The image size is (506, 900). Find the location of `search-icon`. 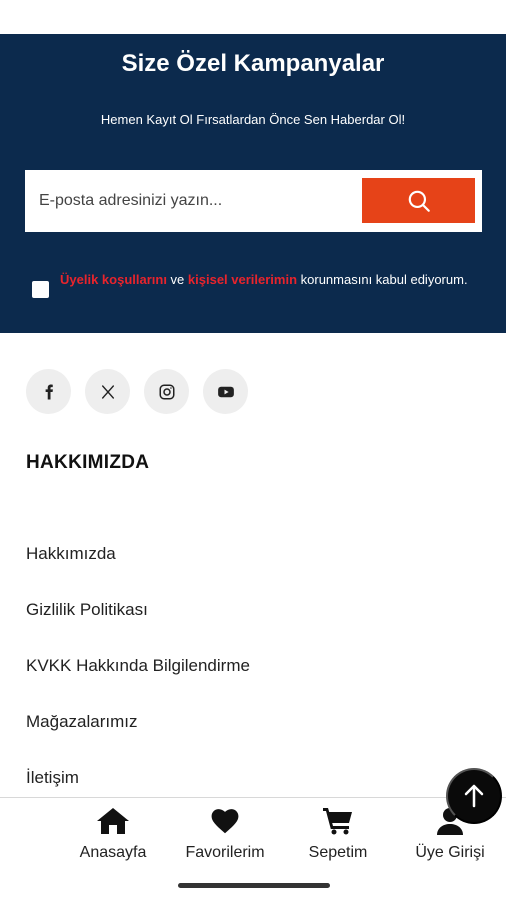

search-icon is located at coordinates (419, 201).